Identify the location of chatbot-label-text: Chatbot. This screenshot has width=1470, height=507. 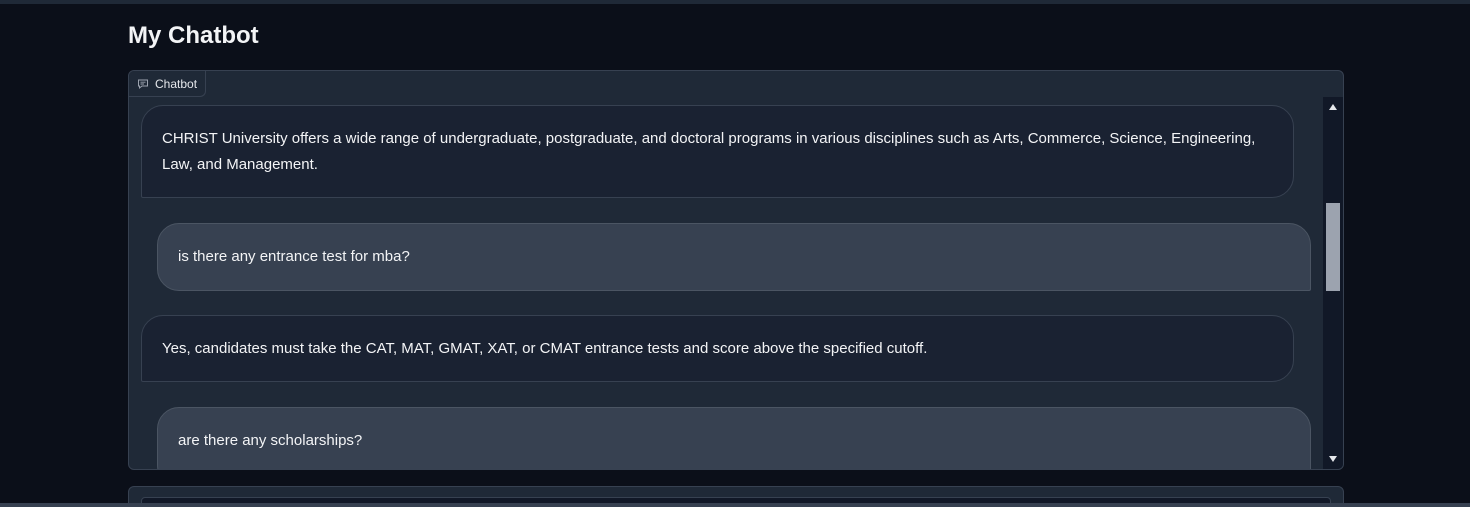
(176, 83).